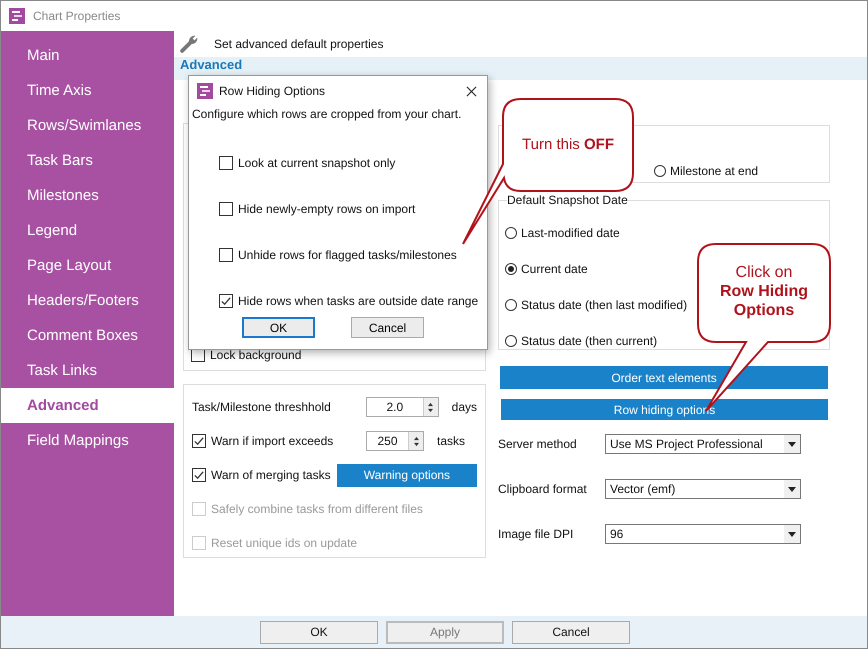 This screenshot has width=868, height=649. I want to click on sidebar-item: Rows/Swimlanes, so click(87, 125).